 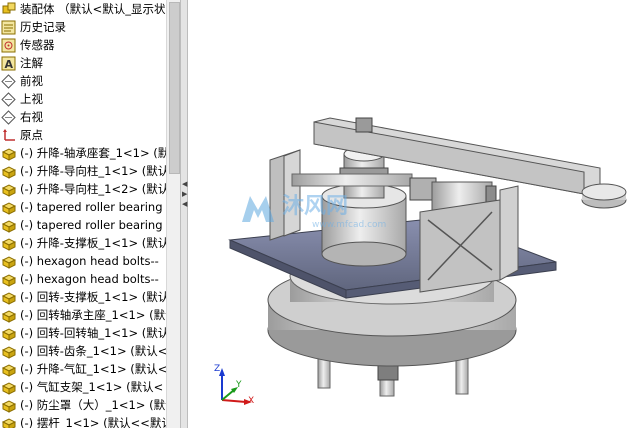 What do you see at coordinates (8, 135) in the screenshot?
I see `origin-icon` at bounding box center [8, 135].